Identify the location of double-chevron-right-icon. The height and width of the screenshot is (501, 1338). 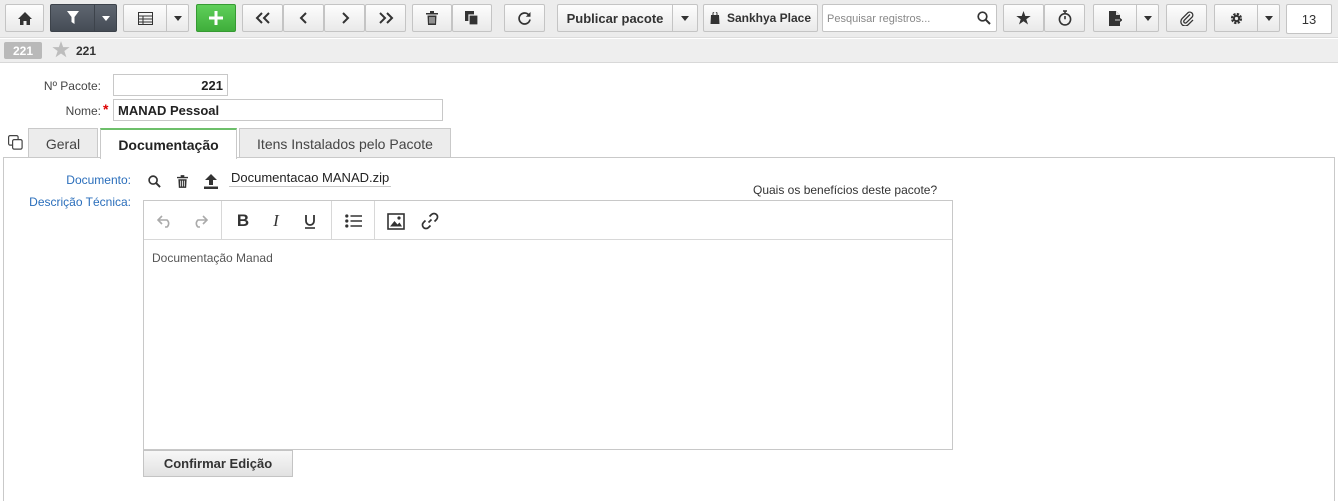
(386, 18).